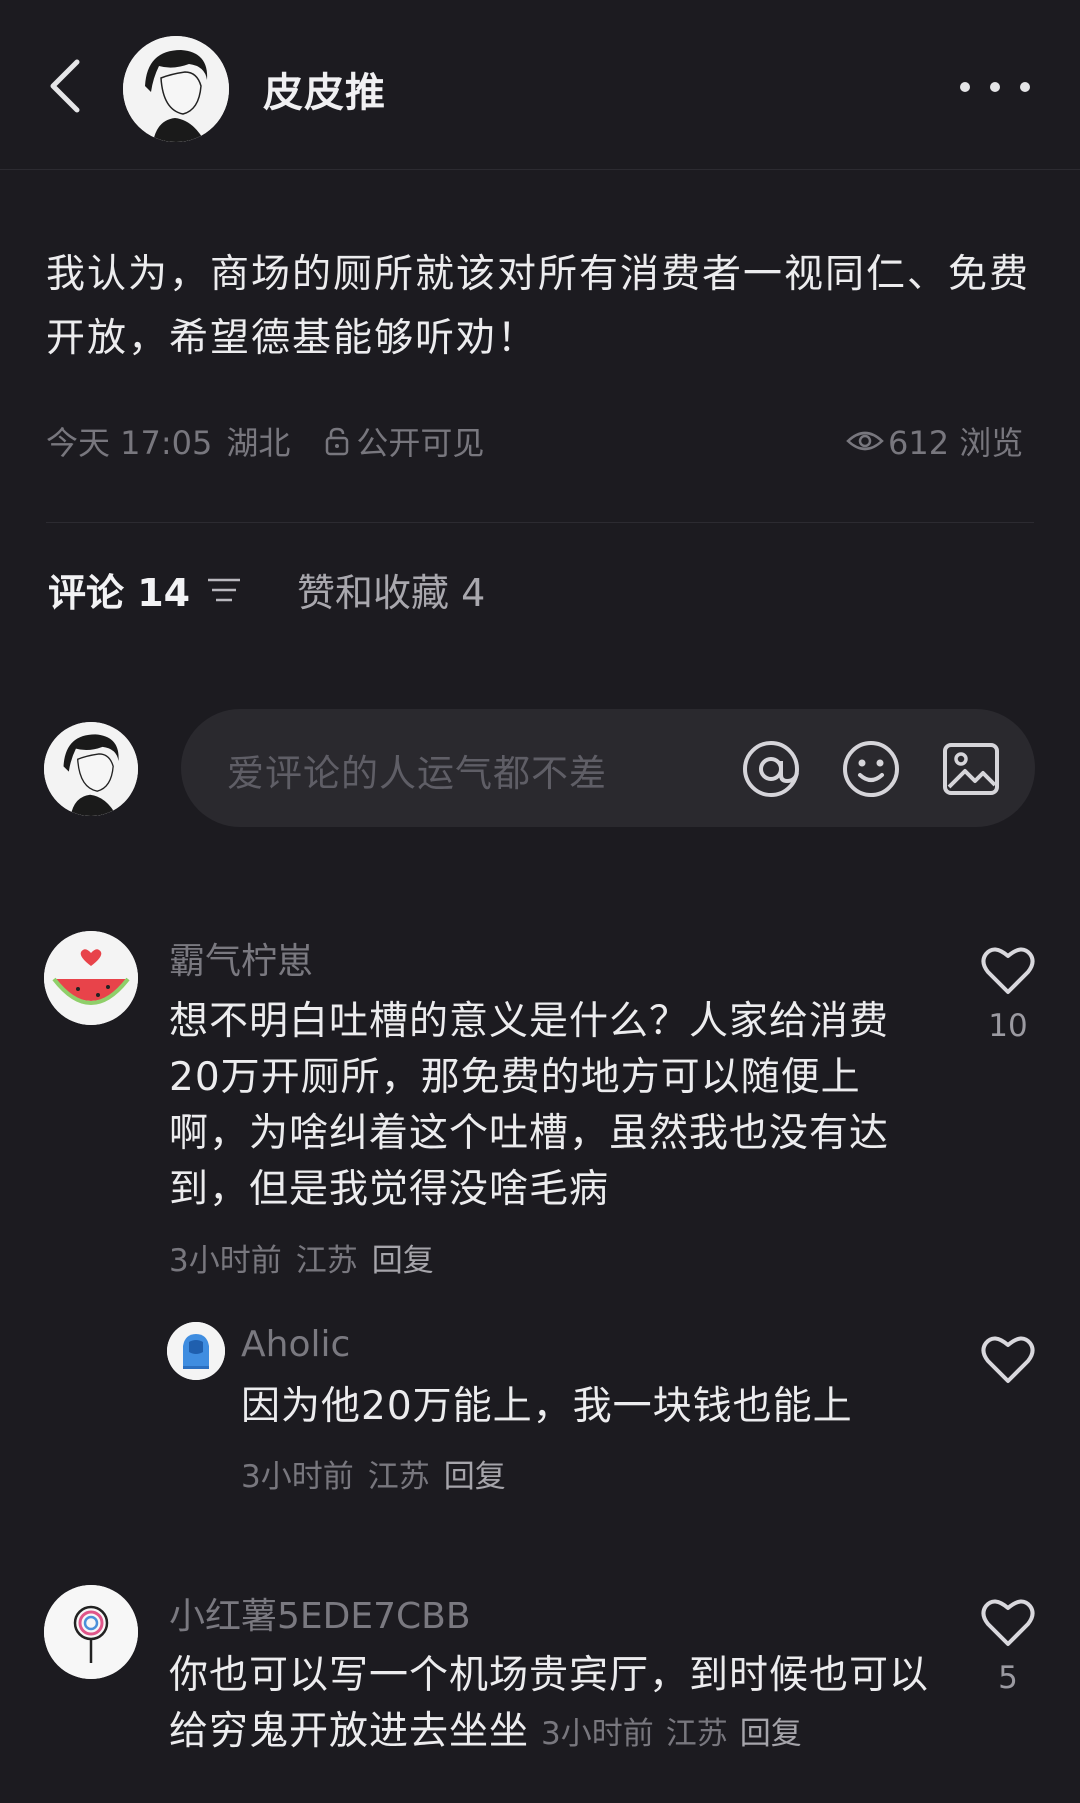 The height and width of the screenshot is (1803, 1080). What do you see at coordinates (1008, 1026) in the screenshot?
I see `like-count: 10` at bounding box center [1008, 1026].